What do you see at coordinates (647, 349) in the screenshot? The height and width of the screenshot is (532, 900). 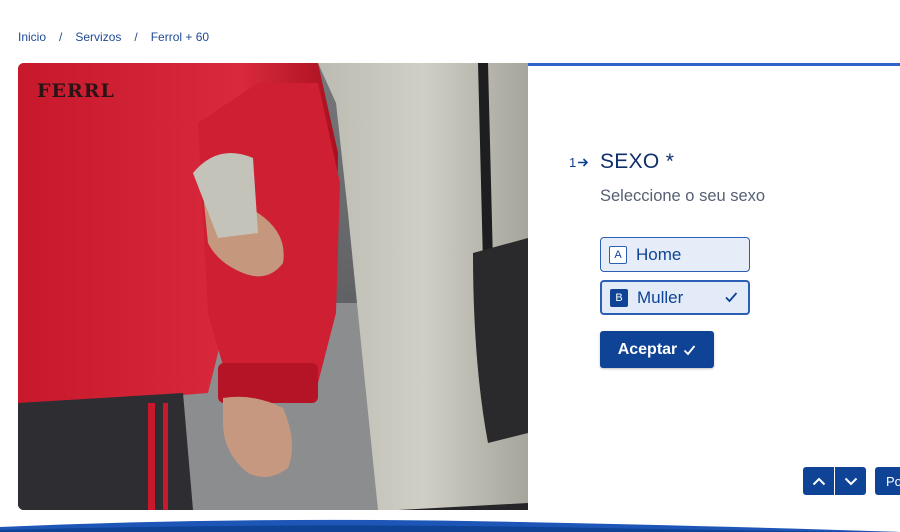 I see `accept-button-label: Aceptar` at bounding box center [647, 349].